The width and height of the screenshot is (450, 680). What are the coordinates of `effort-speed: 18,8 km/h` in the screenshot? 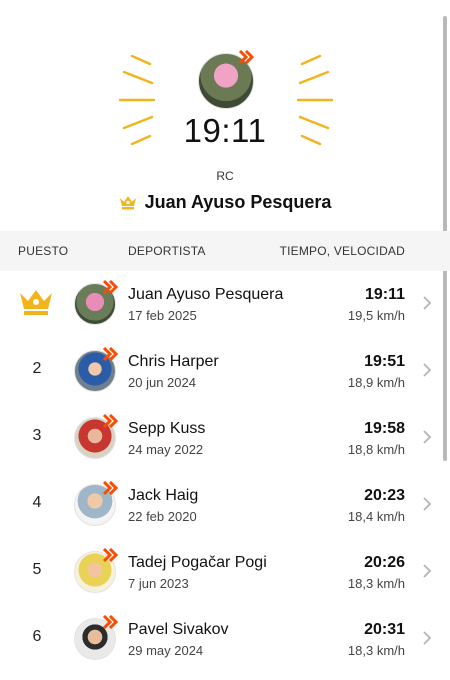 It's located at (376, 449).